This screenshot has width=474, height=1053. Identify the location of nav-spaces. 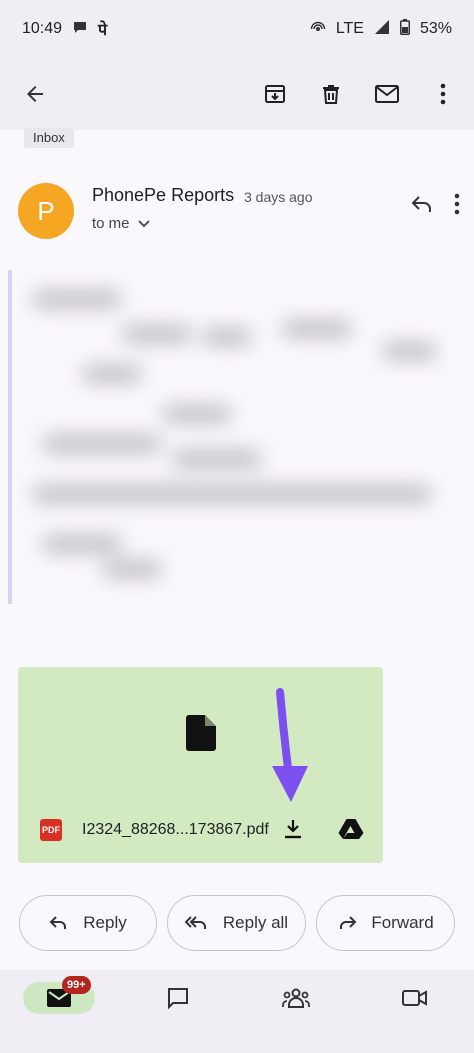
(296, 1011).